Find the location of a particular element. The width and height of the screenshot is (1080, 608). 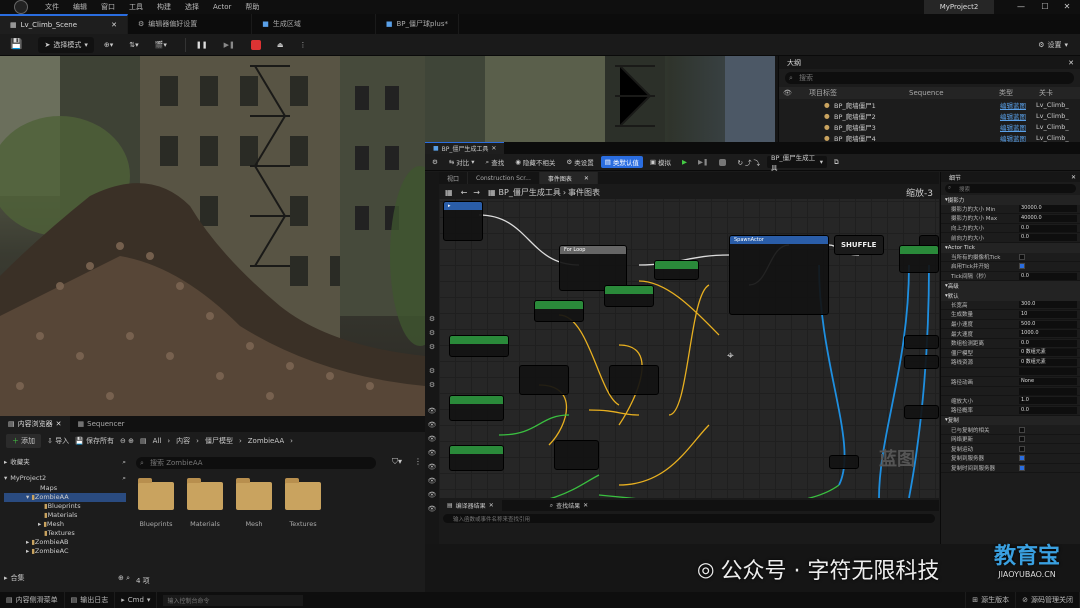

find-input: 输入函数或事件名称来查找引用 is located at coordinates (689, 518).